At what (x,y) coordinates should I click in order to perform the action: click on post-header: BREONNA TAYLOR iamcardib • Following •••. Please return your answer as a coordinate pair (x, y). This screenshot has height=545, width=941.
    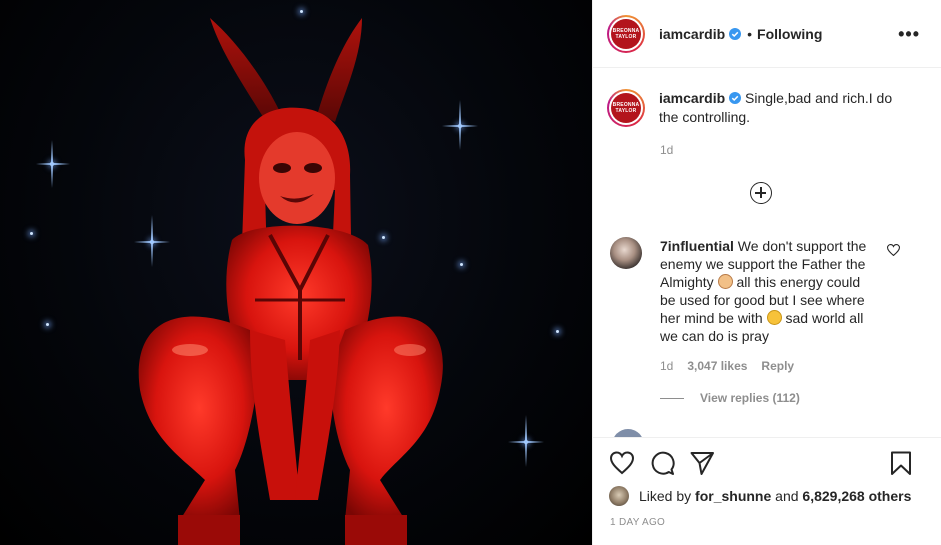
    Looking at the image, I should click on (767, 34).